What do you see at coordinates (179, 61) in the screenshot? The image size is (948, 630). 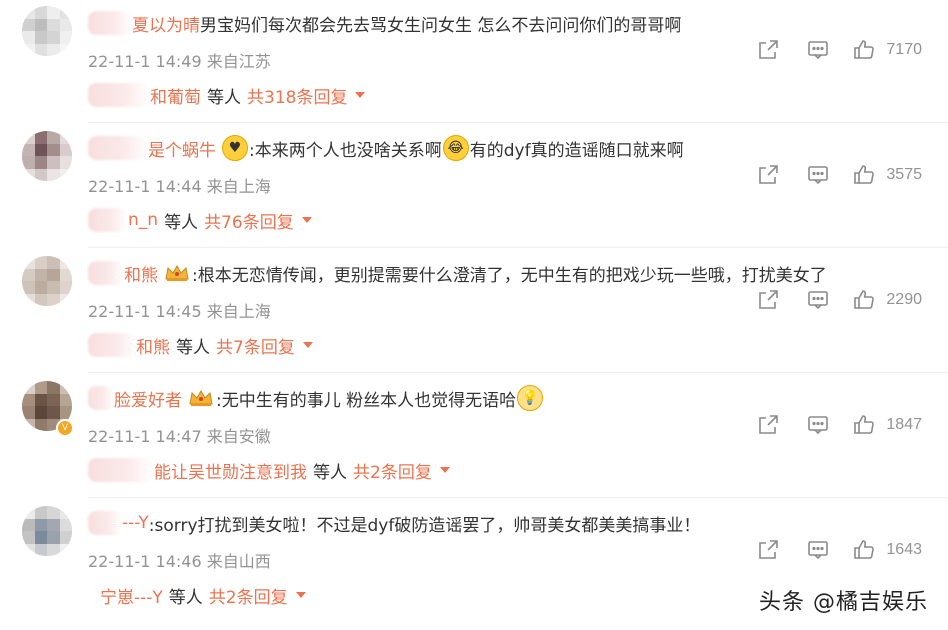 I see `comment-meta: 22-11-1 14:49 来自江苏` at bounding box center [179, 61].